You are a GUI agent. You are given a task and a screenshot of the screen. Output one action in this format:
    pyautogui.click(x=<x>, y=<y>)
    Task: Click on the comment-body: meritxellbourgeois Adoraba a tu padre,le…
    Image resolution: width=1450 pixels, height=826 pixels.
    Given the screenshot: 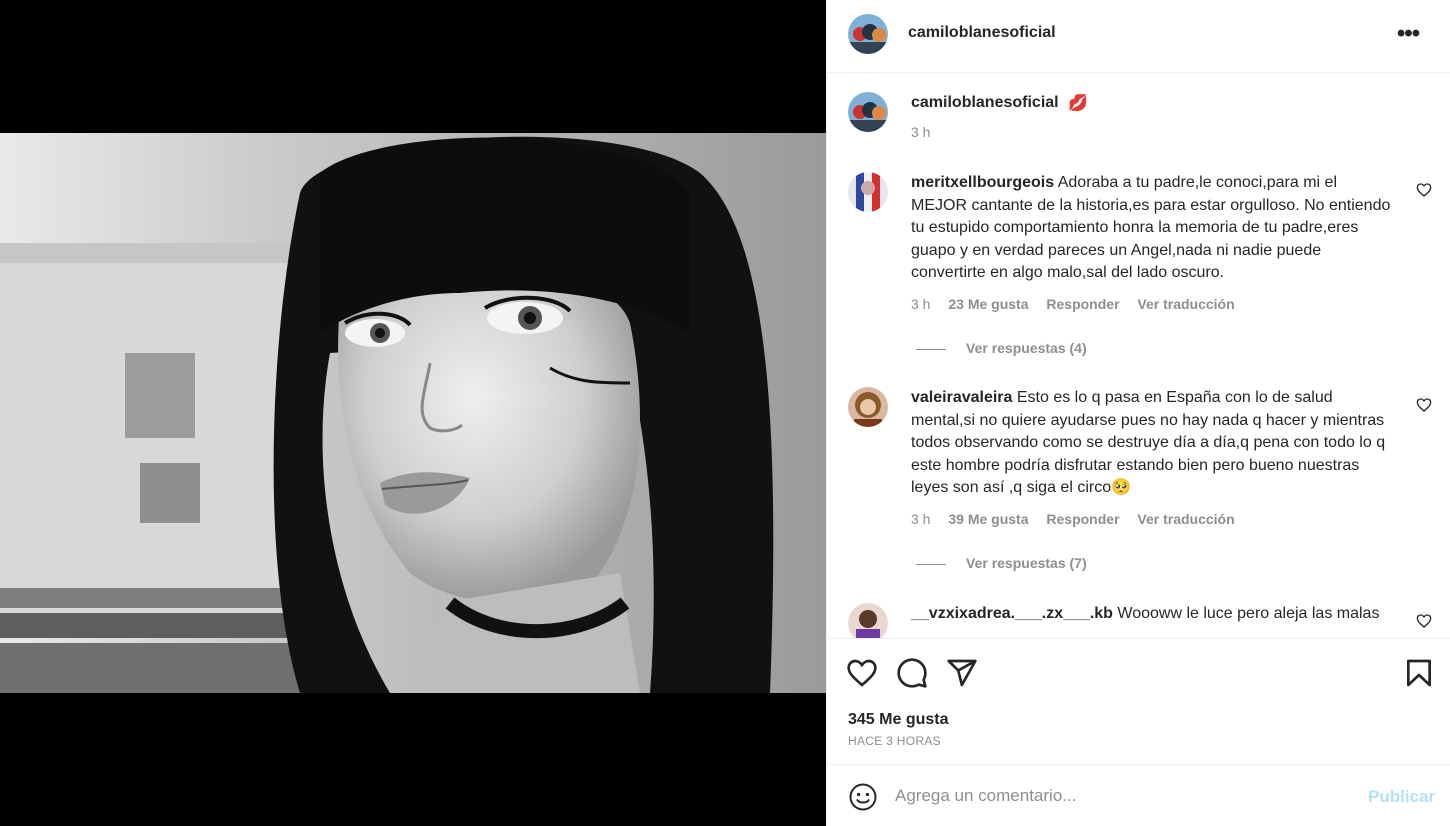 What is the action you would take?
    pyautogui.click(x=1151, y=228)
    